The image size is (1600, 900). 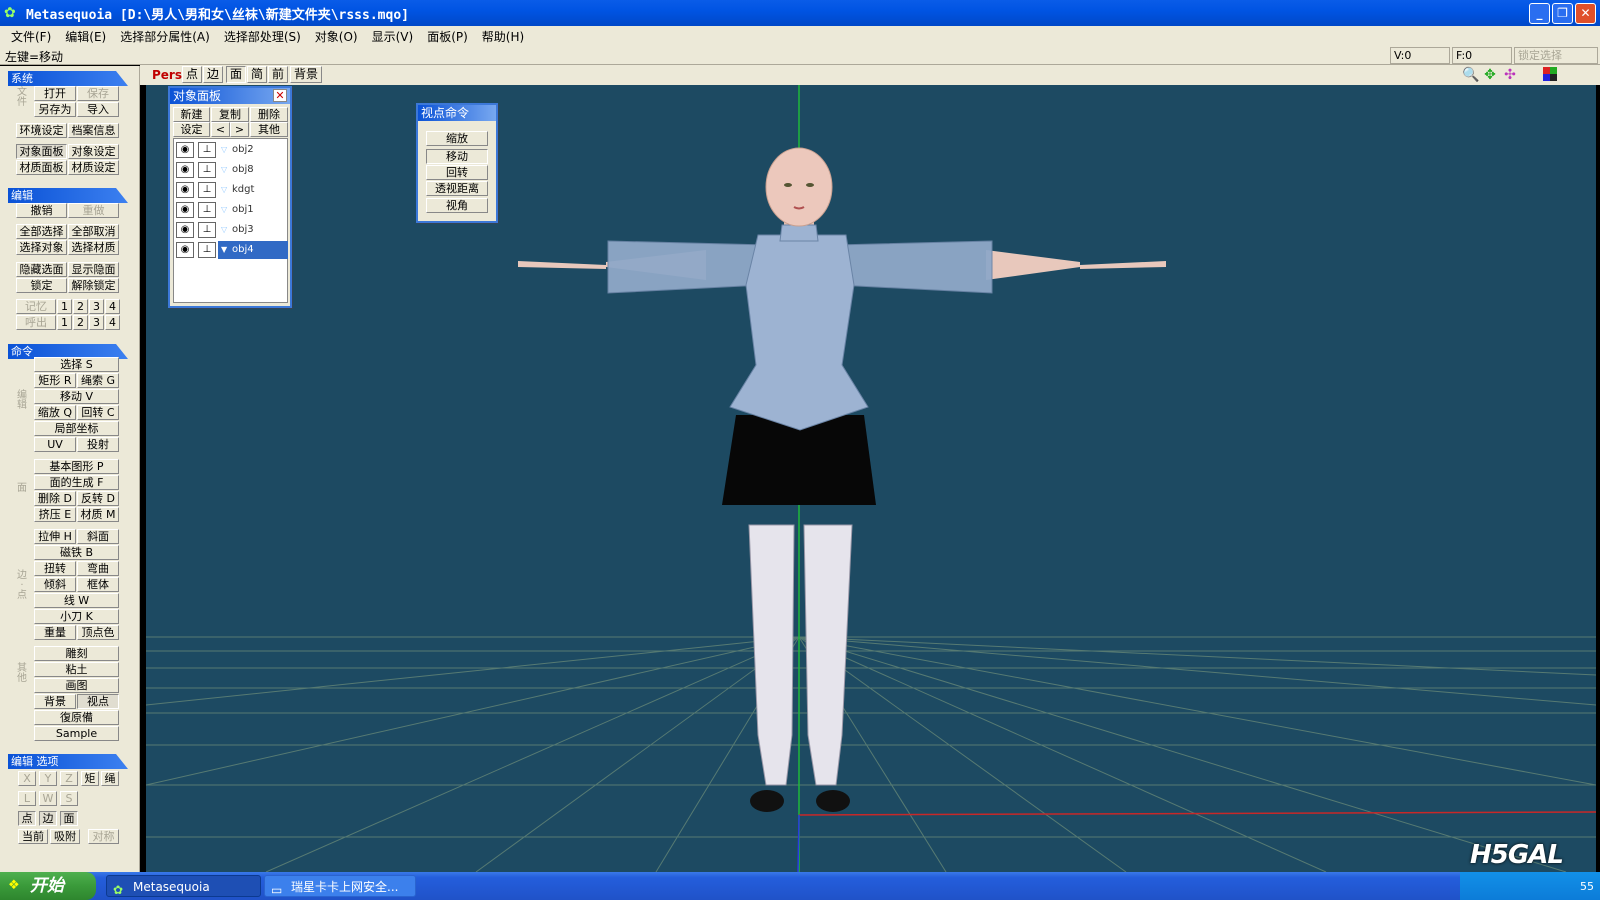 What do you see at coordinates (80, 306) in the screenshot?
I see `memory-2-button: 2` at bounding box center [80, 306].